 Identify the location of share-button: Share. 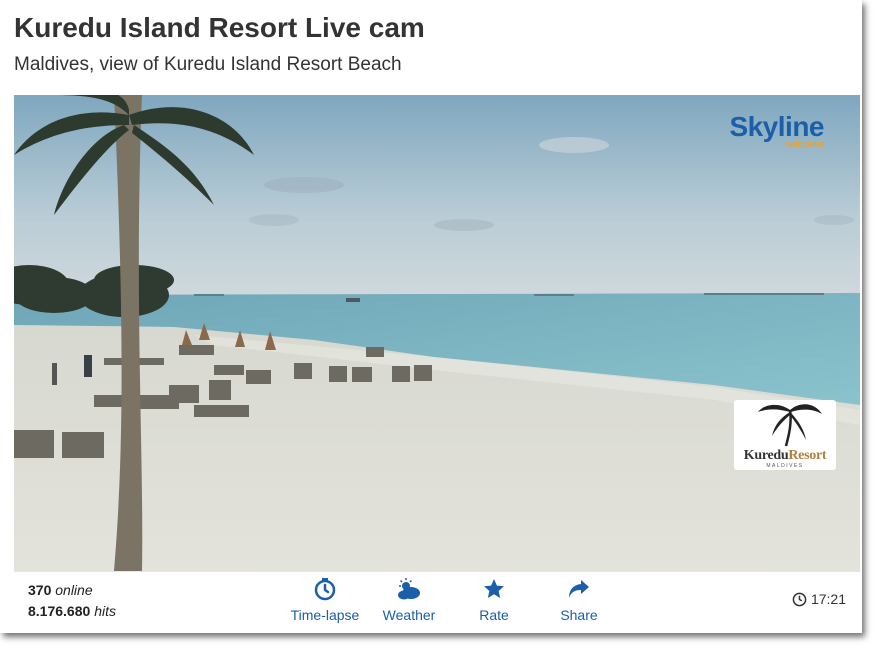
(579, 599).